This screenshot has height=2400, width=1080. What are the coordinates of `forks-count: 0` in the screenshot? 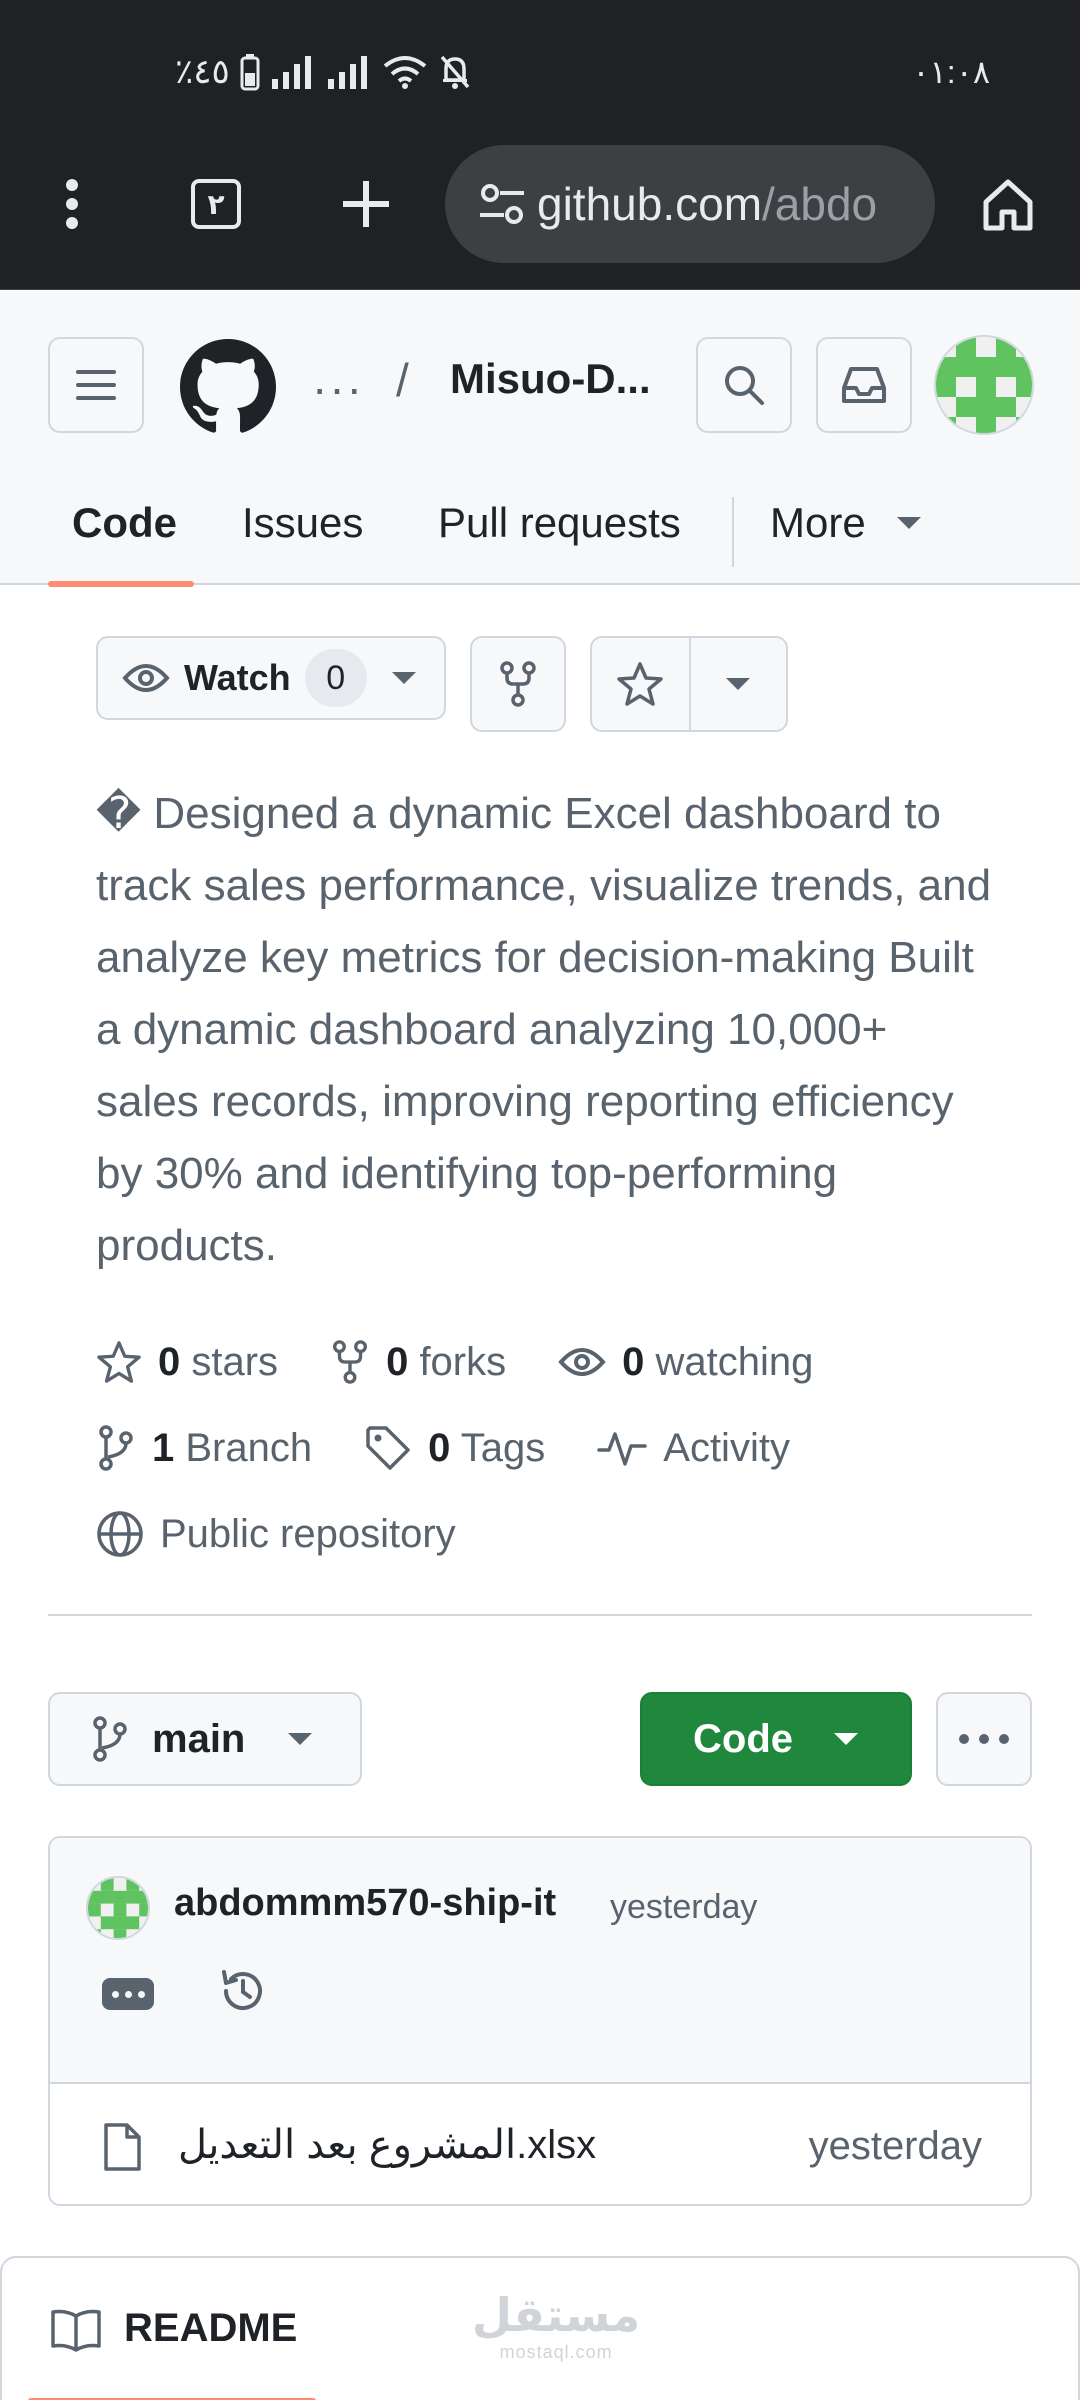 It's located at (397, 1361).